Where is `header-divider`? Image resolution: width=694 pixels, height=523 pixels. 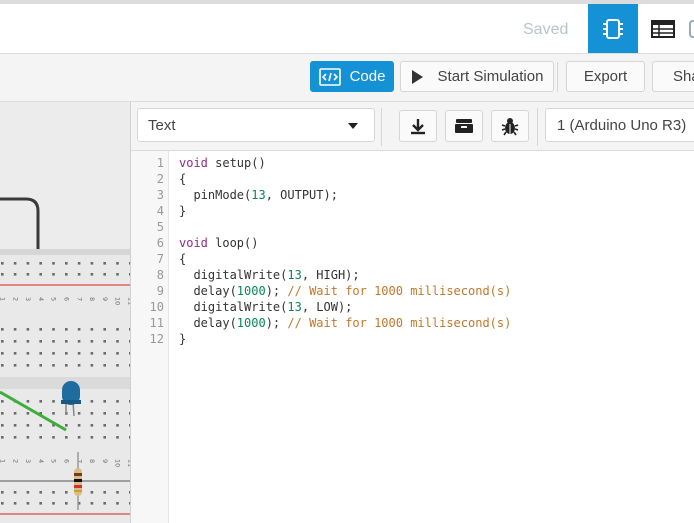 header-divider is located at coordinates (381, 127).